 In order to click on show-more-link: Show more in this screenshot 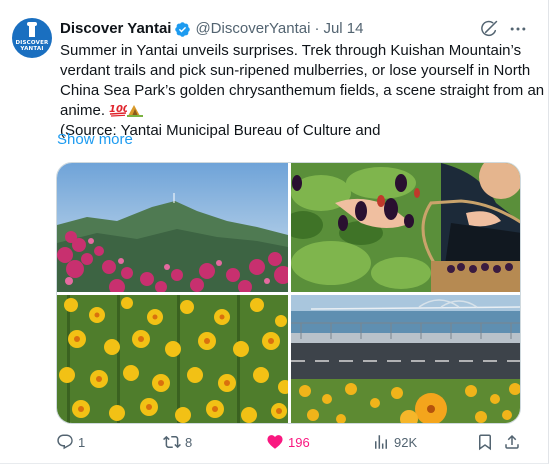, I will do `click(95, 140)`.